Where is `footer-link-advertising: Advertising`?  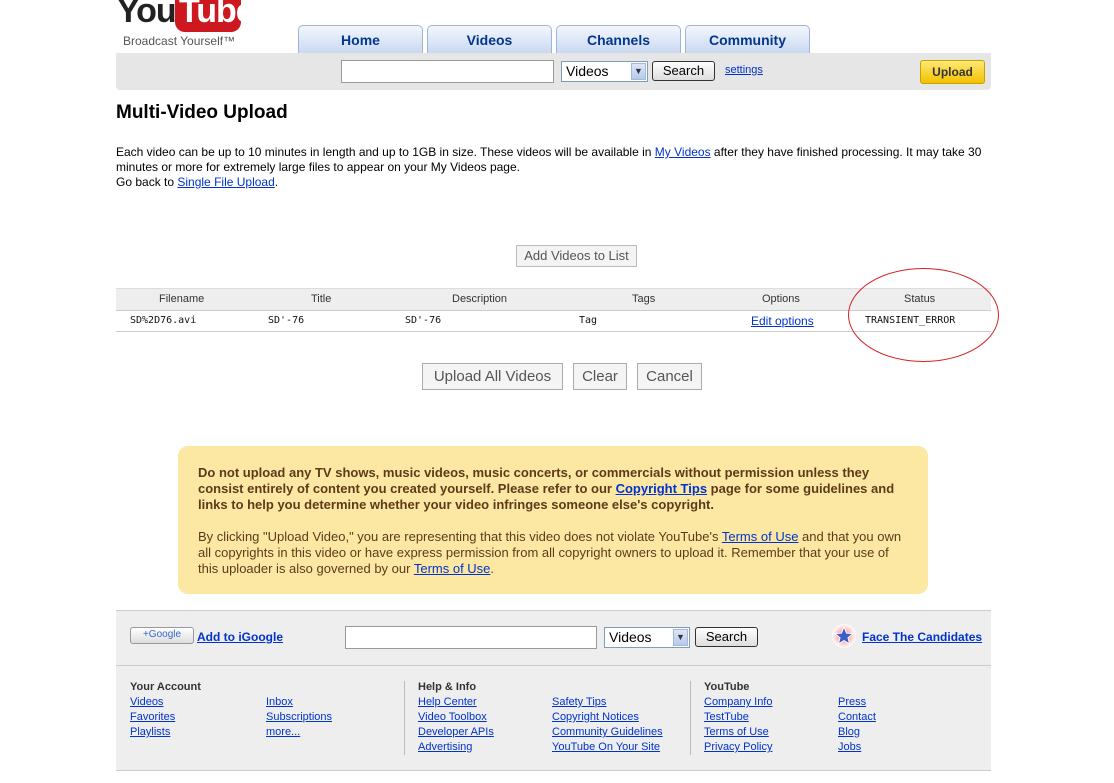 footer-link-advertising: Advertising is located at coordinates (445, 747).